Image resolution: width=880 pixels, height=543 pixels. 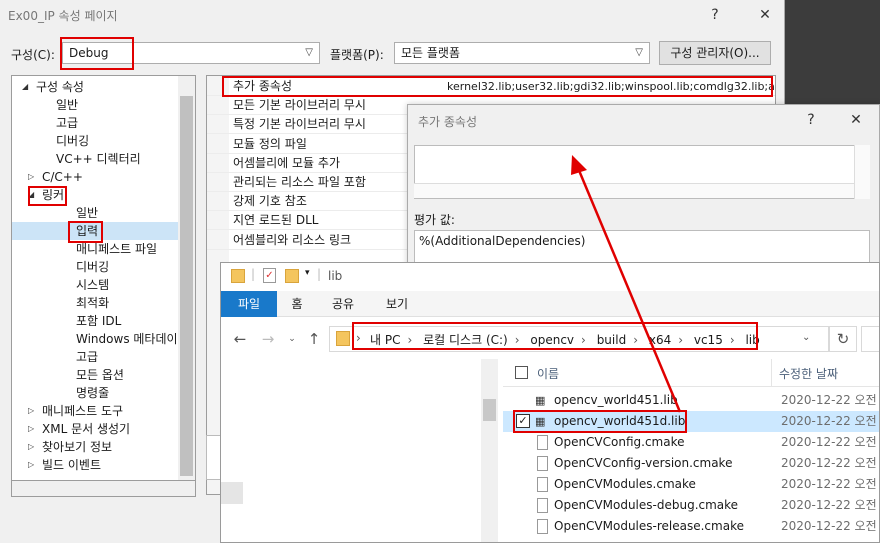 I want to click on annotation-arrow-head, so click(x=579, y=165).